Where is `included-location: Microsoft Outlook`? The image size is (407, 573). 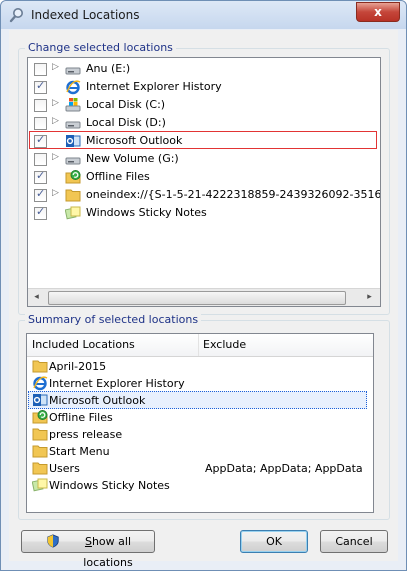 included-location: Microsoft Outlook is located at coordinates (97, 400).